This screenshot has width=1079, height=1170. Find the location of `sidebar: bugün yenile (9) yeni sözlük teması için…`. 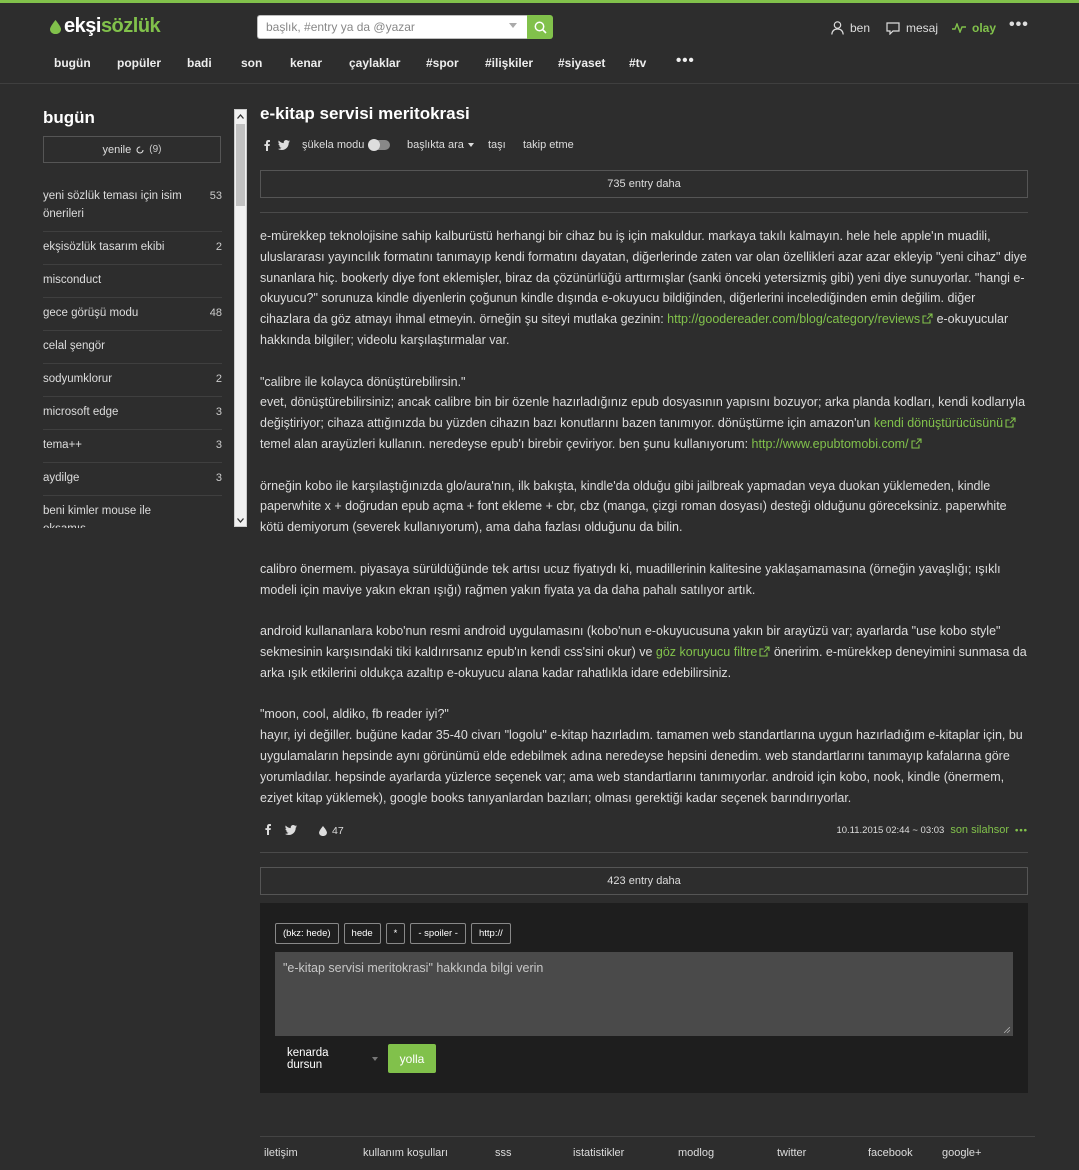

sidebar: bugün yenile (9) yeni sözlük teması için… is located at coordinates (132, 318).